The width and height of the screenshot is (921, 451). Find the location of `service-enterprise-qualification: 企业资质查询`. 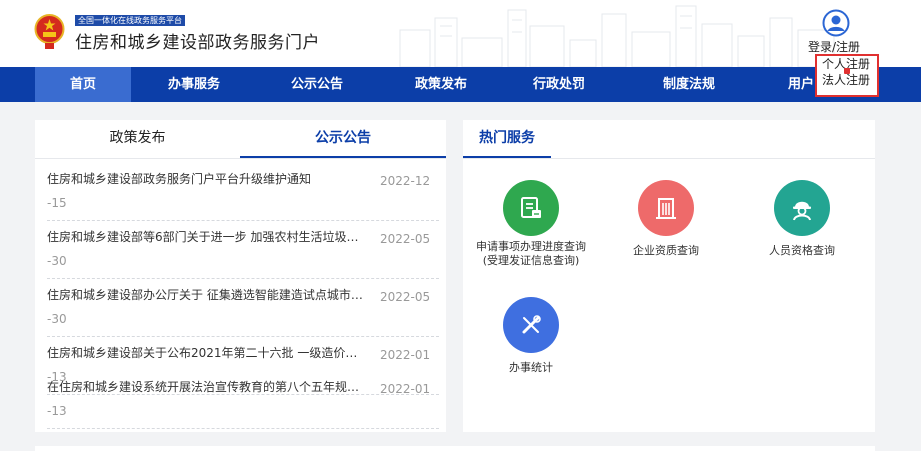

service-enterprise-qualification: 企业资质查询 is located at coordinates (666, 219).